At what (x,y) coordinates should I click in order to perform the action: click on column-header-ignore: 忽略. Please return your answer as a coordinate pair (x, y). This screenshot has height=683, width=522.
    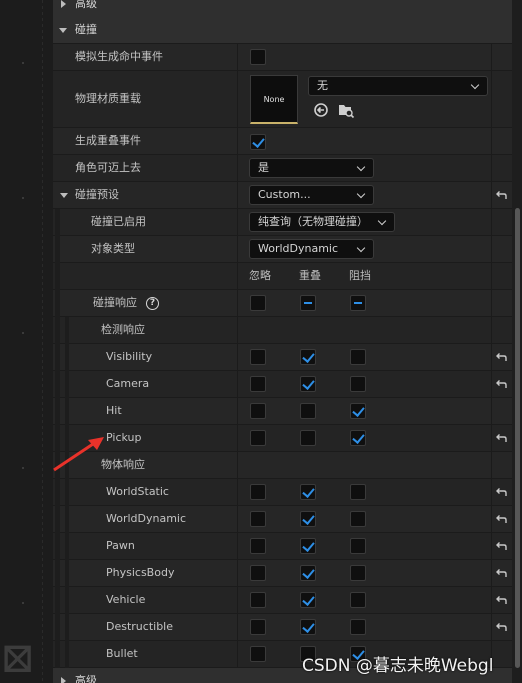
    Looking at the image, I should click on (260, 275).